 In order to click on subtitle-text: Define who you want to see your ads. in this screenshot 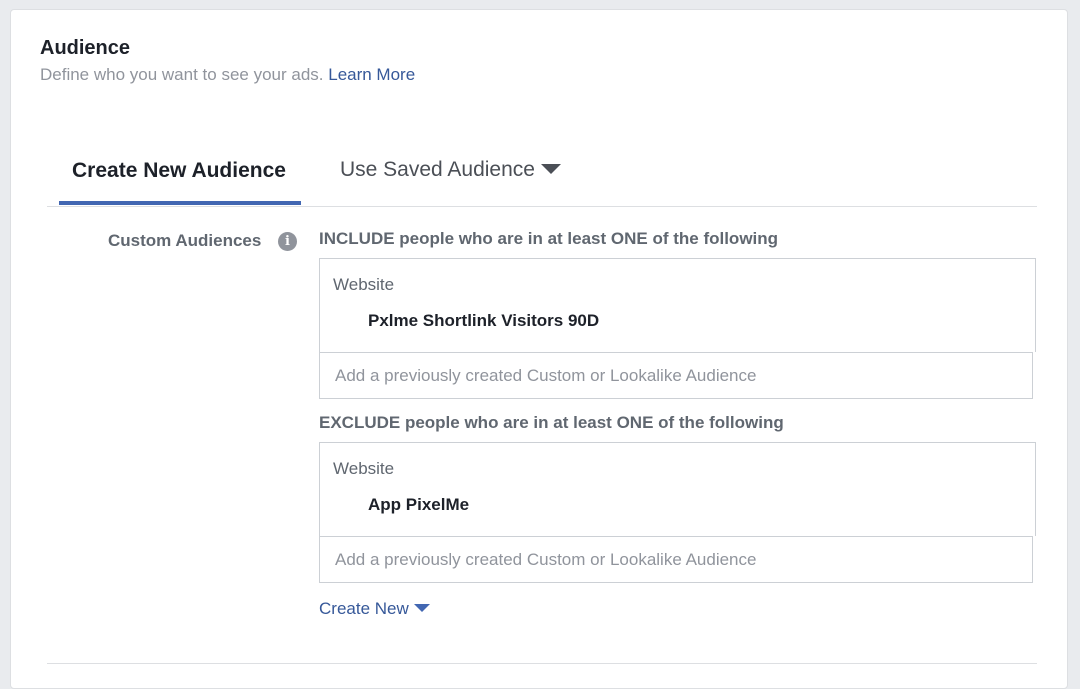, I will do `click(182, 74)`.